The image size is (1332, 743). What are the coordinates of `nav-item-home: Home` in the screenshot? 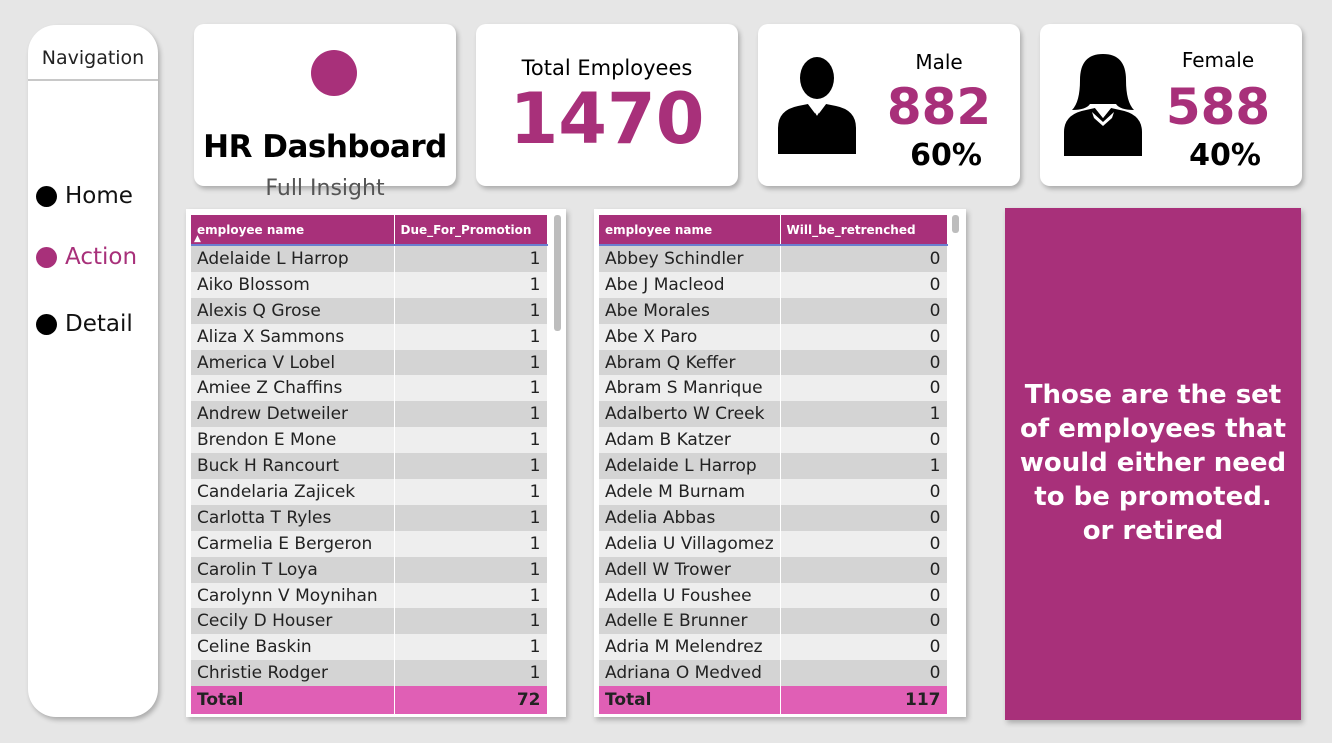 It's located at (84, 196).